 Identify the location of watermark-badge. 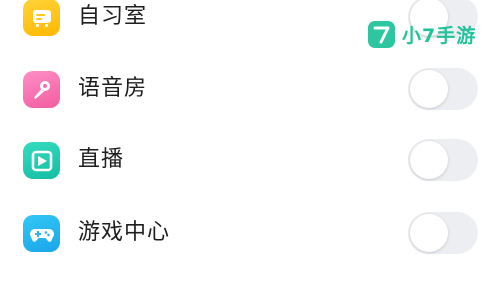
(381, 34).